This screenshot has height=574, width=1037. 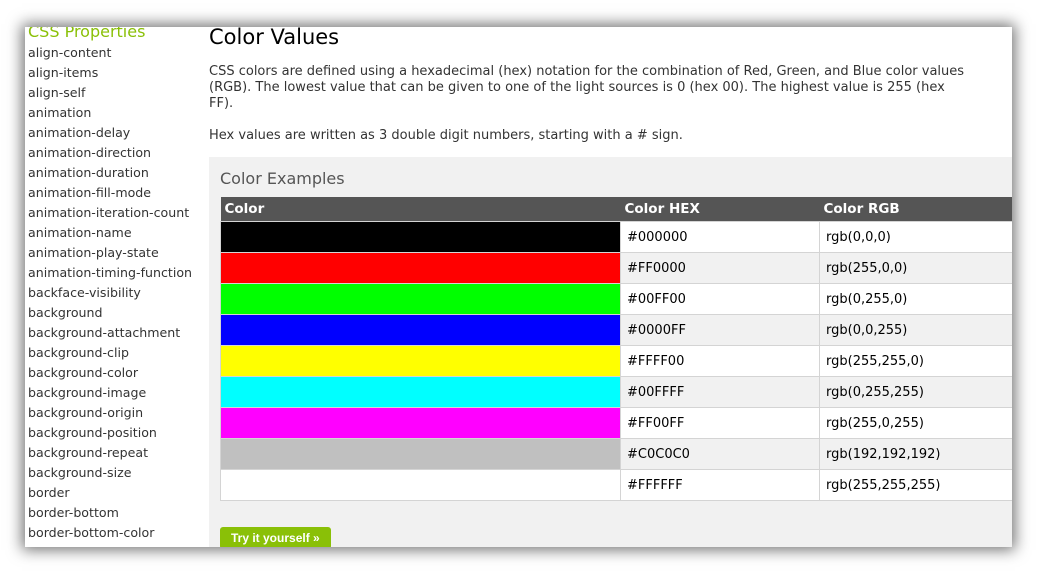 What do you see at coordinates (275, 537) in the screenshot?
I see `try-it-yourself-button: Try it yourself »` at bounding box center [275, 537].